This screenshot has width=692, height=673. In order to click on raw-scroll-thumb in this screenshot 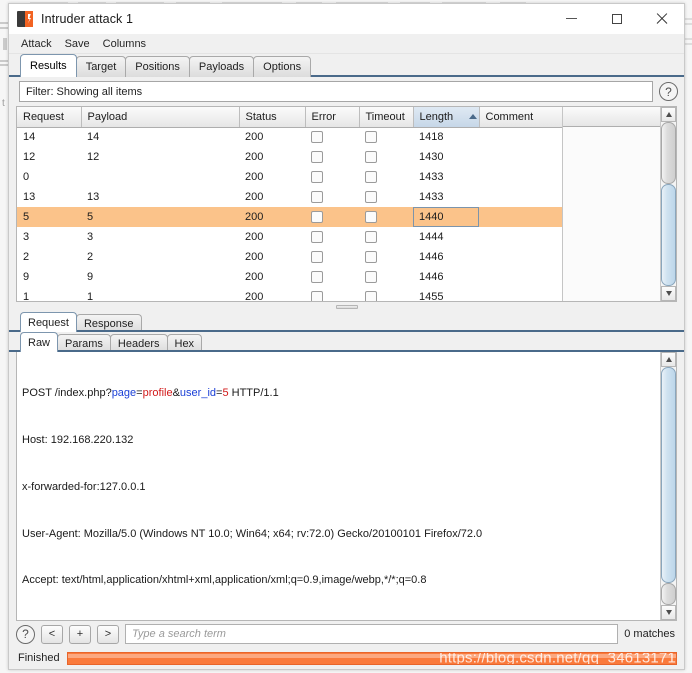, I will do `click(668, 475)`.